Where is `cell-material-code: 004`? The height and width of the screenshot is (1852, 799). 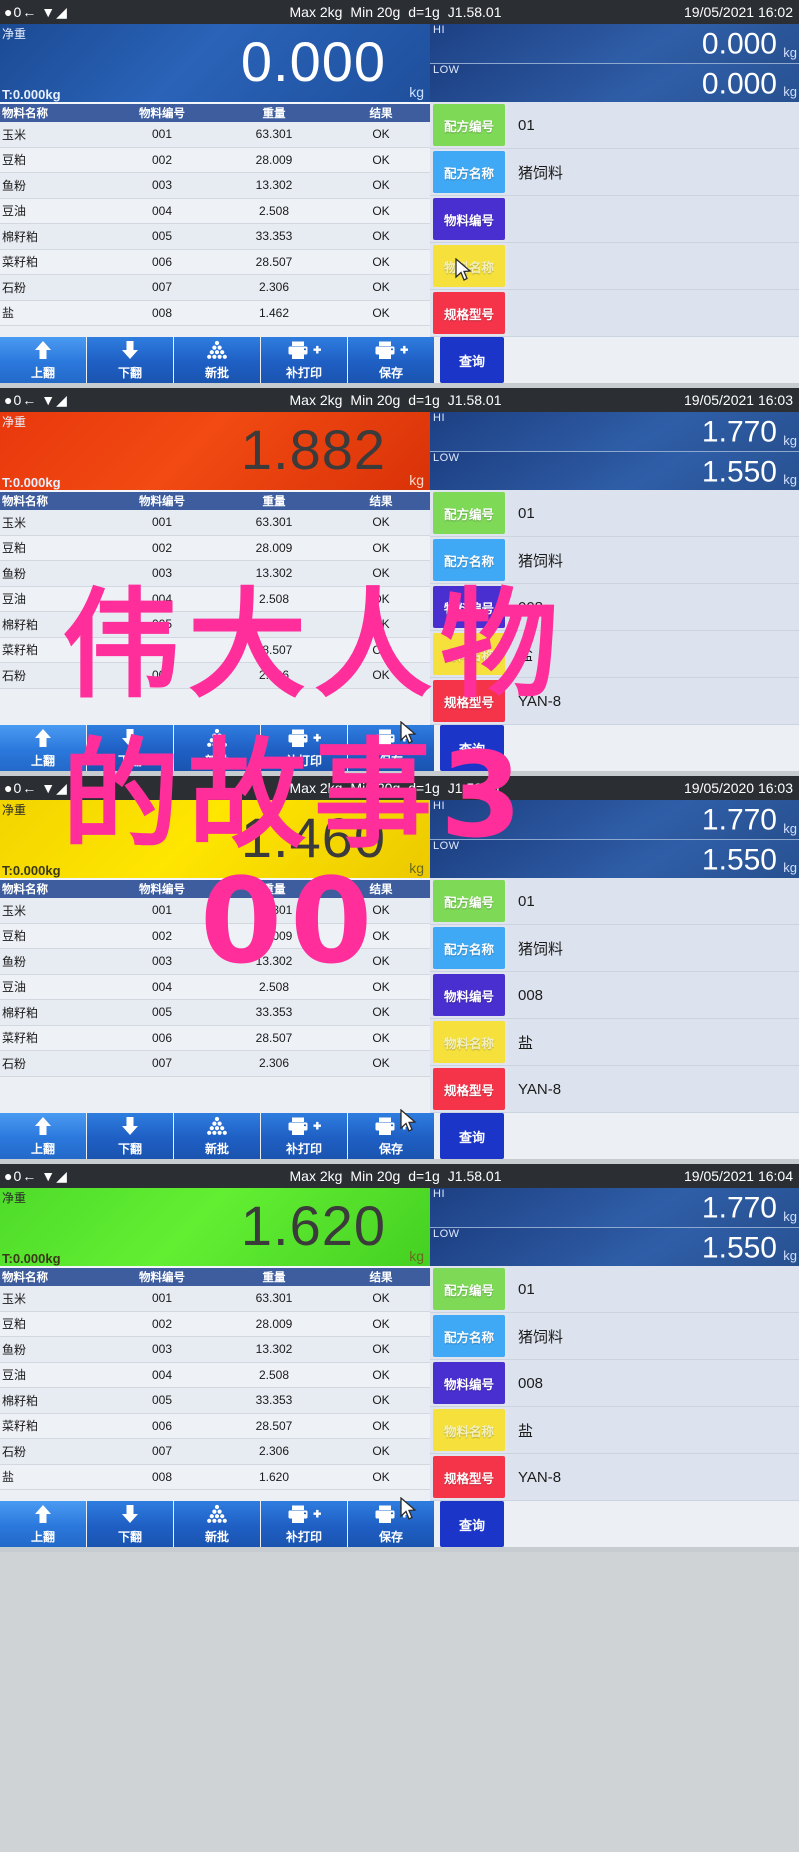
cell-material-code: 004 is located at coordinates (162, 1374).